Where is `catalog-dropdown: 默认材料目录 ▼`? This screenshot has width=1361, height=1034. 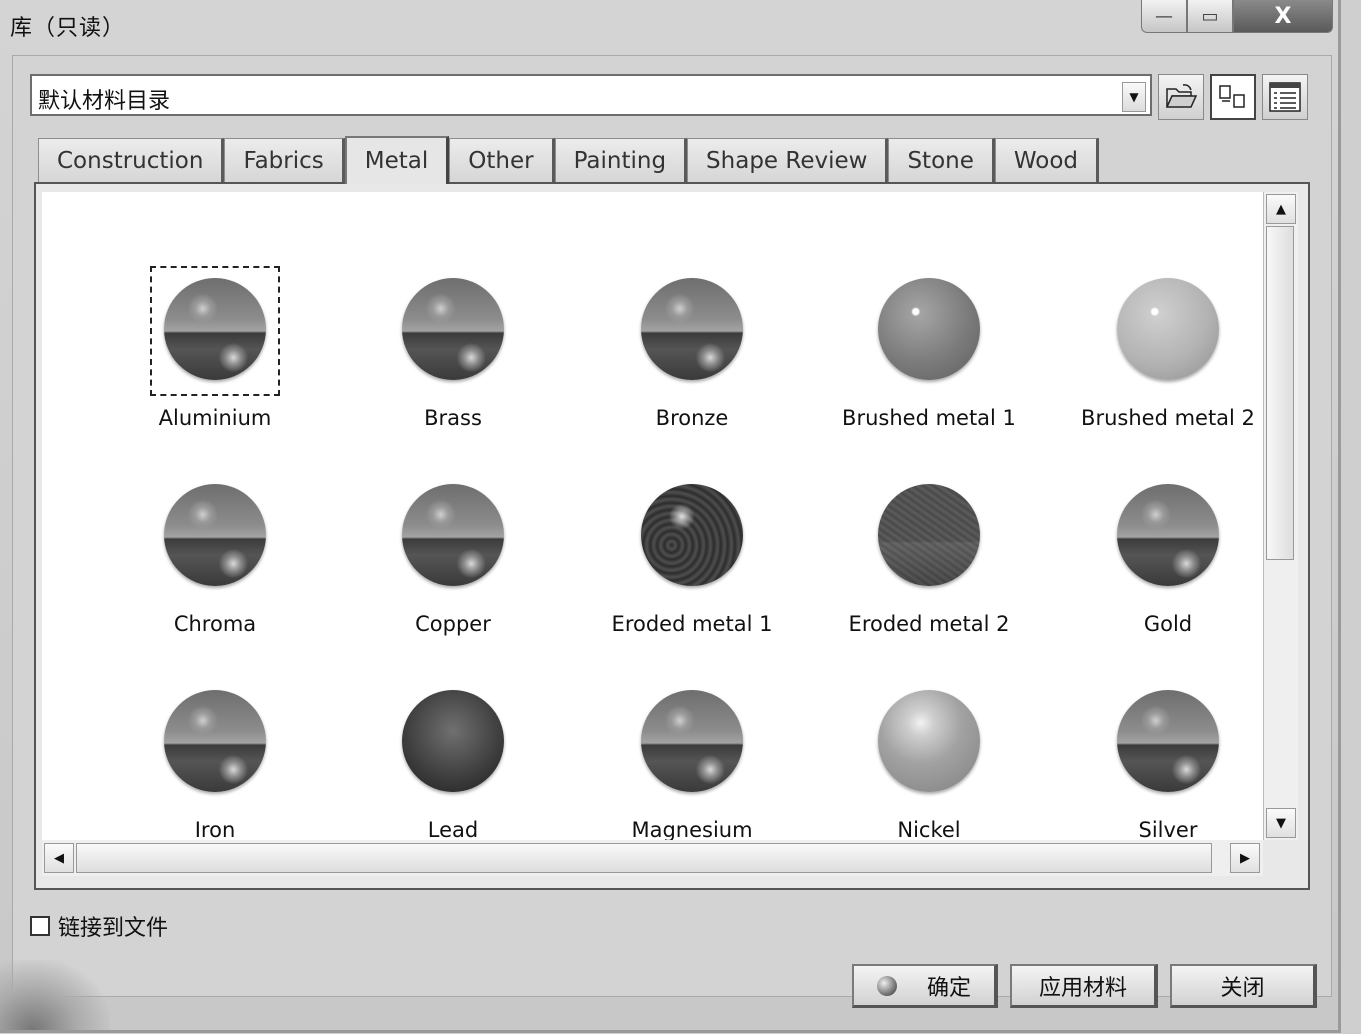 catalog-dropdown: 默认材料目录 ▼ is located at coordinates (591, 95).